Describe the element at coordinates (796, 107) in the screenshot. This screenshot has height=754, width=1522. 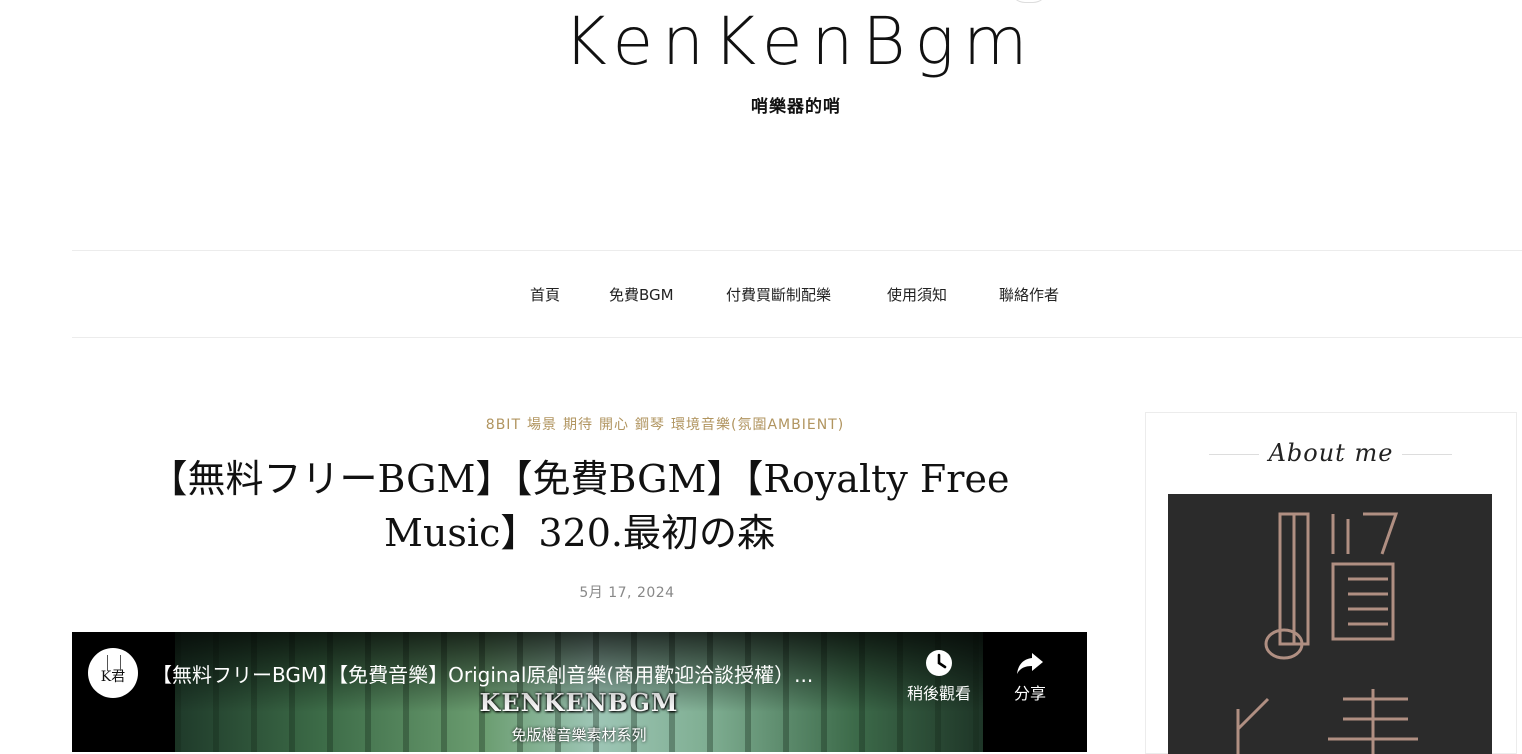
I see `site-tagline: 哨樂器的哨` at that location.